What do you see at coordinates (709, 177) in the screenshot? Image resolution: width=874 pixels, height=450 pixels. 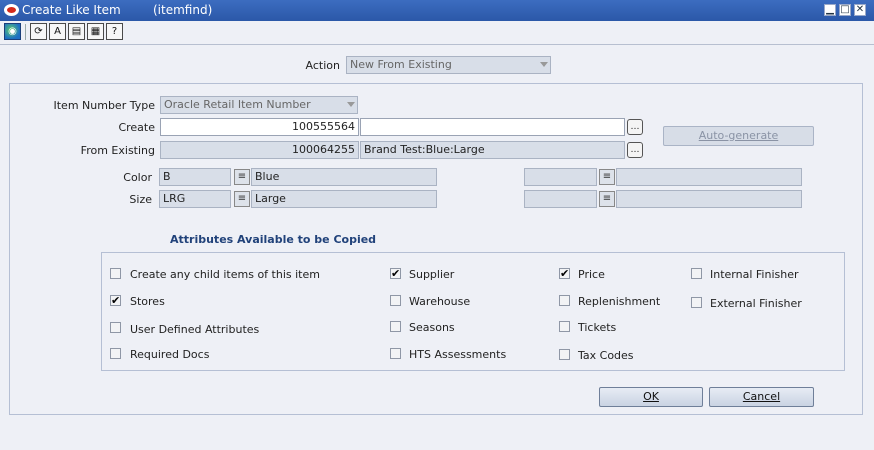 I see `diff3-desc` at bounding box center [709, 177].